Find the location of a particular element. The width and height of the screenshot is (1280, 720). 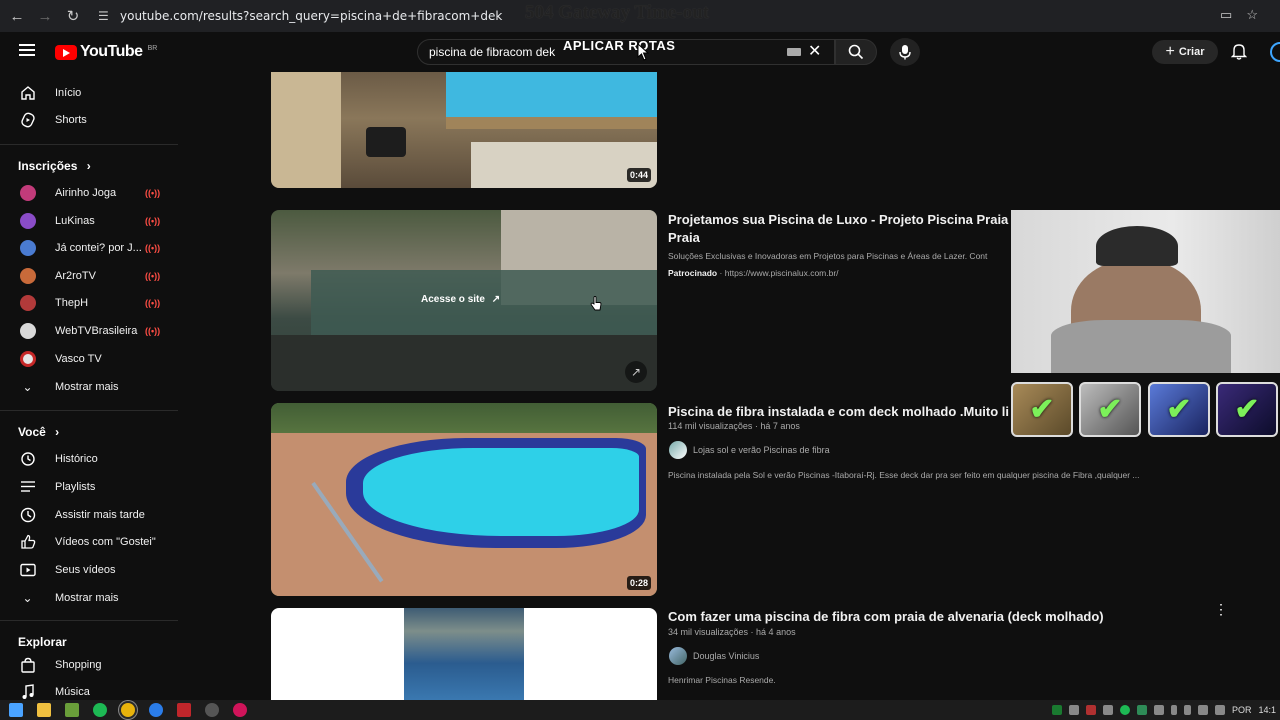

language-indicator: POR is located at coordinates (1242, 710).